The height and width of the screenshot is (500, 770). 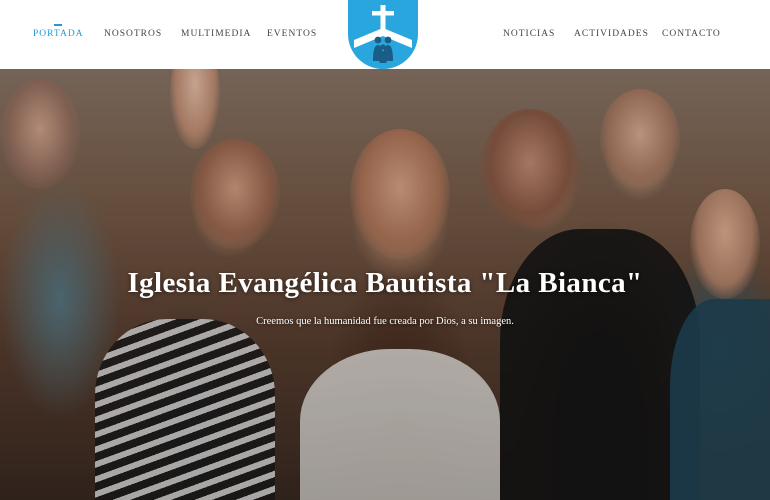 What do you see at coordinates (611, 34) in the screenshot?
I see `nav-link-actividades: ACTIVIDADES` at bounding box center [611, 34].